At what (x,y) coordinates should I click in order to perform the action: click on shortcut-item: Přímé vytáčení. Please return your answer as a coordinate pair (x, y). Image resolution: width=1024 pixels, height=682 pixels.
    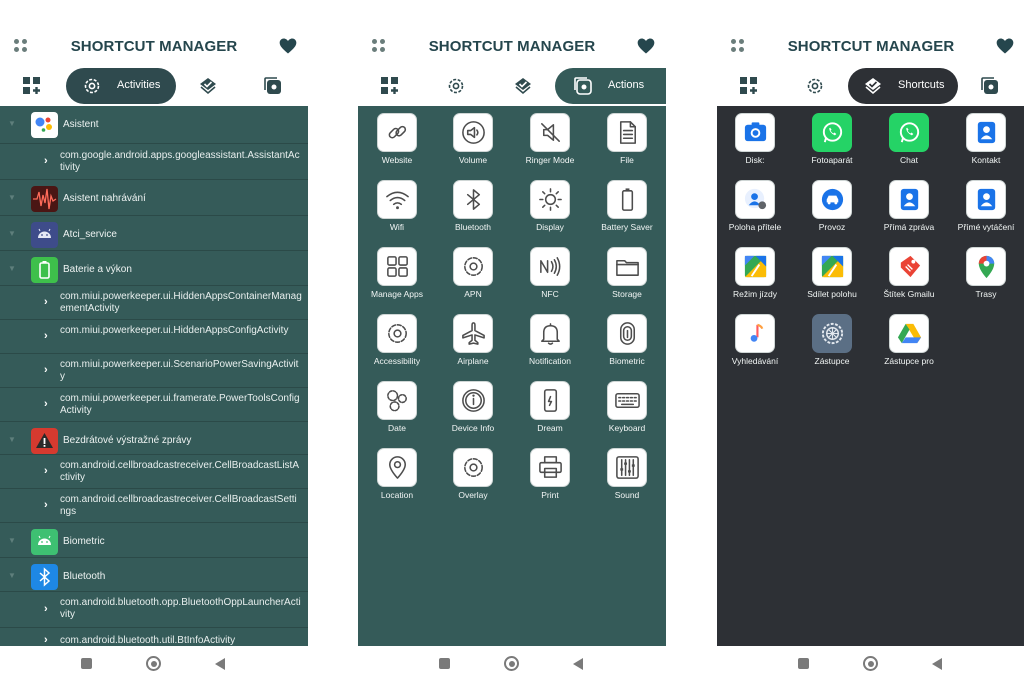
    Looking at the image, I should click on (986, 206).